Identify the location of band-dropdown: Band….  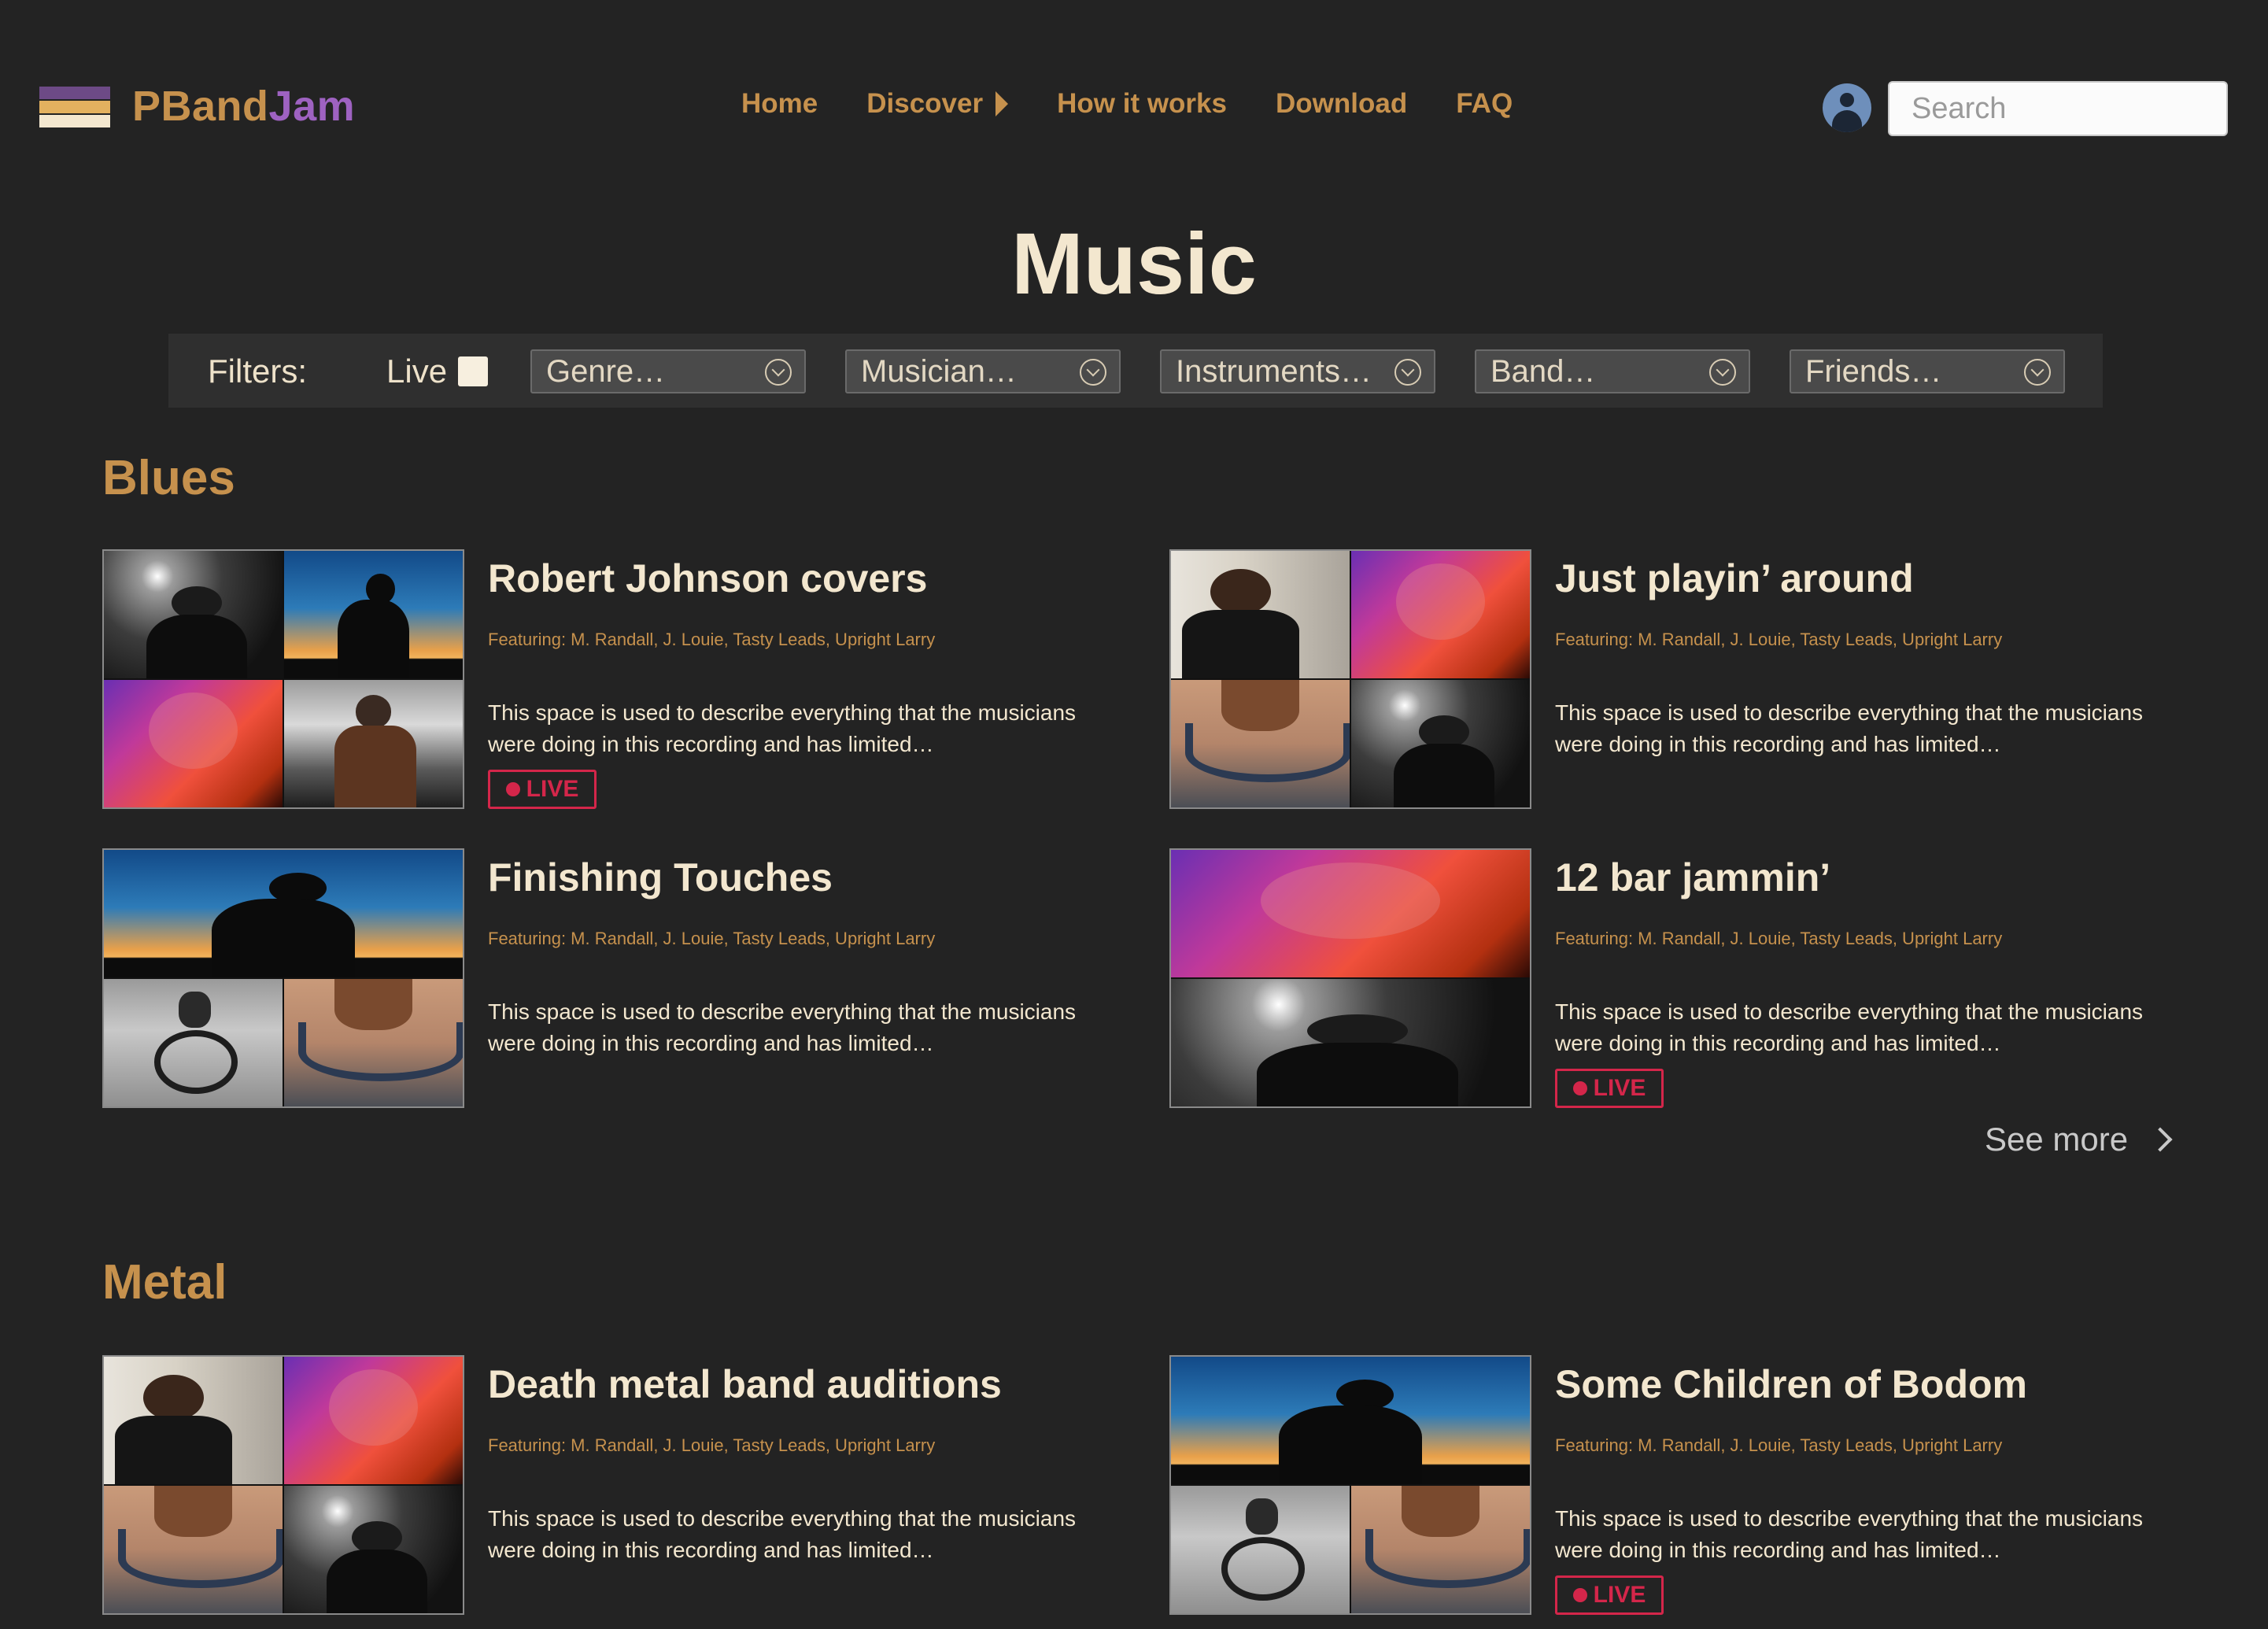
(1612, 371).